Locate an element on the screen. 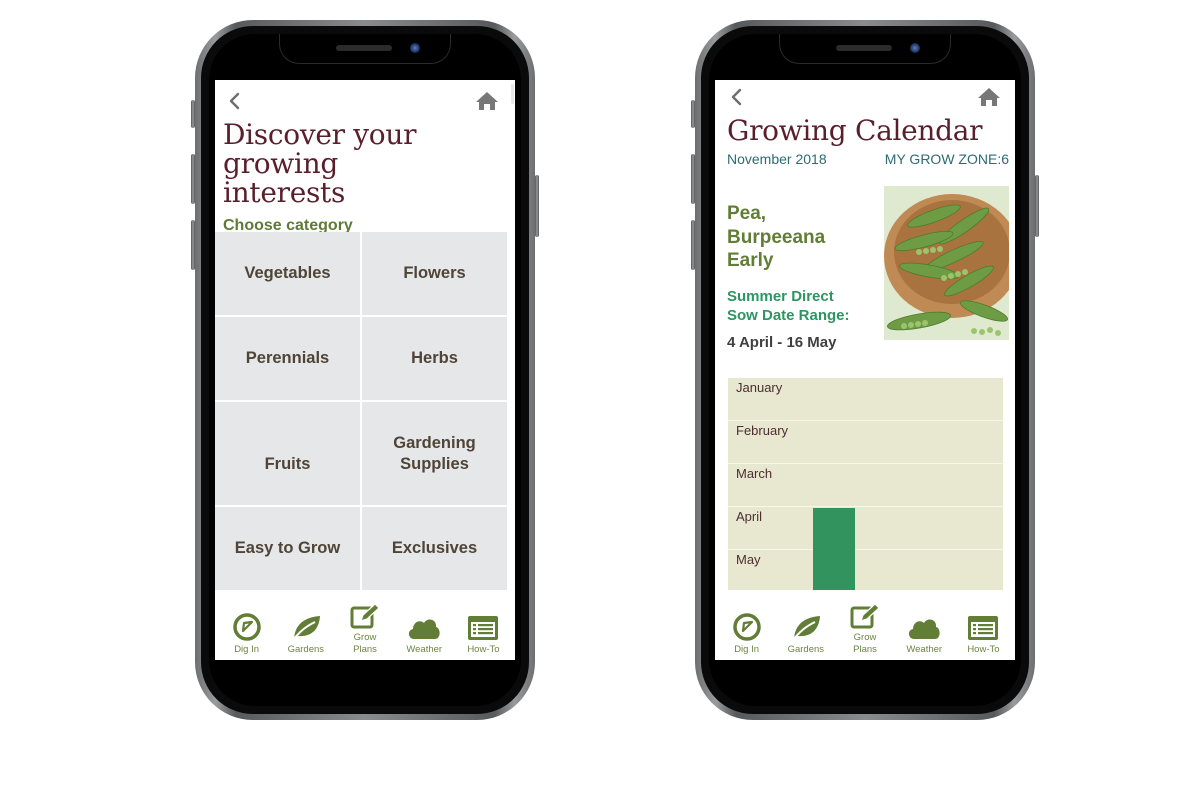 This screenshot has height=800, width=1200. calendar-row-april: April is located at coordinates (865, 528).